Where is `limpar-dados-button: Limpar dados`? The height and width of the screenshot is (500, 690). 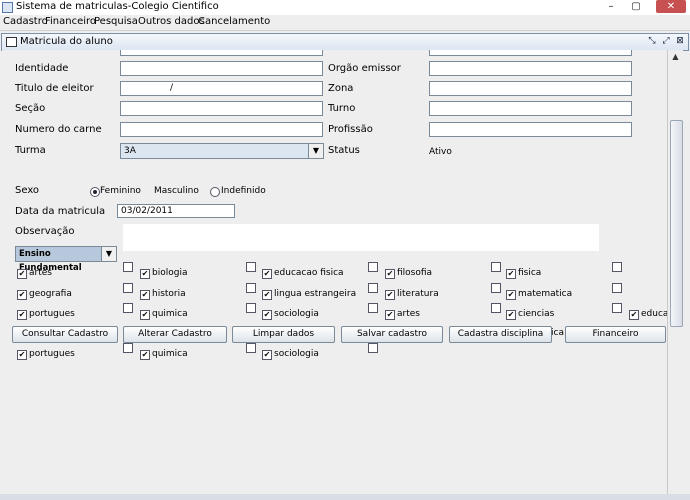 limpar-dados-button: Limpar dados is located at coordinates (283, 334).